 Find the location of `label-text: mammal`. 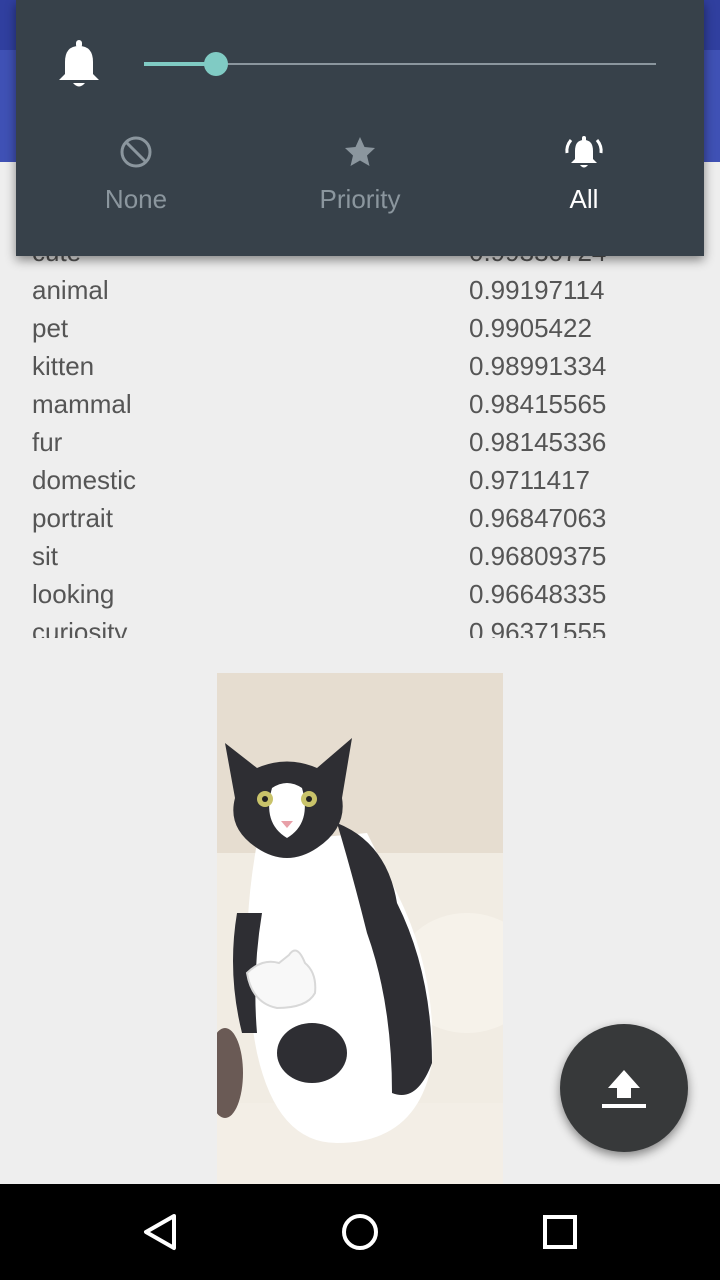

label-text: mammal is located at coordinates (82, 404).